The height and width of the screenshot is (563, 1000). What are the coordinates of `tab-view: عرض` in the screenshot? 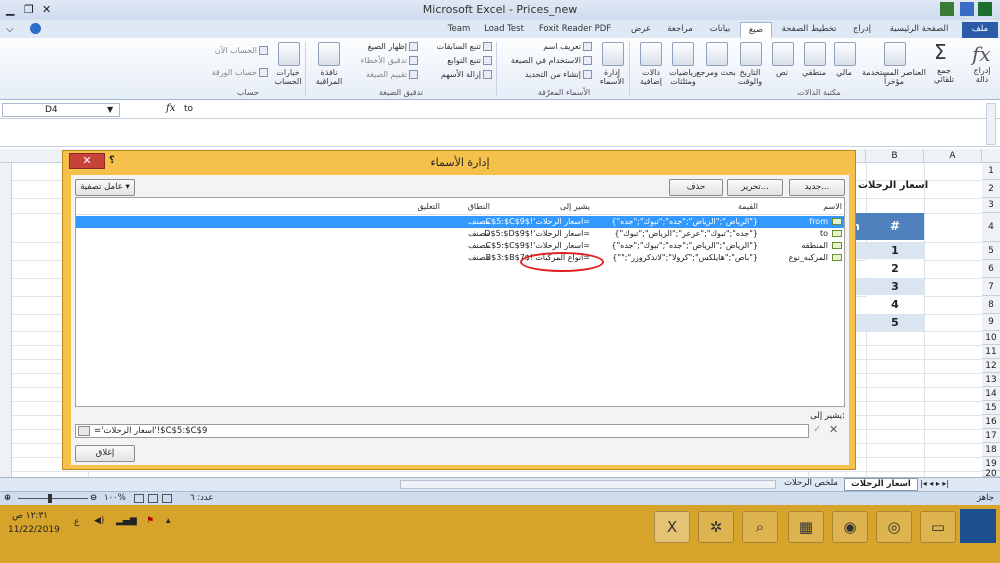 It's located at (641, 30).